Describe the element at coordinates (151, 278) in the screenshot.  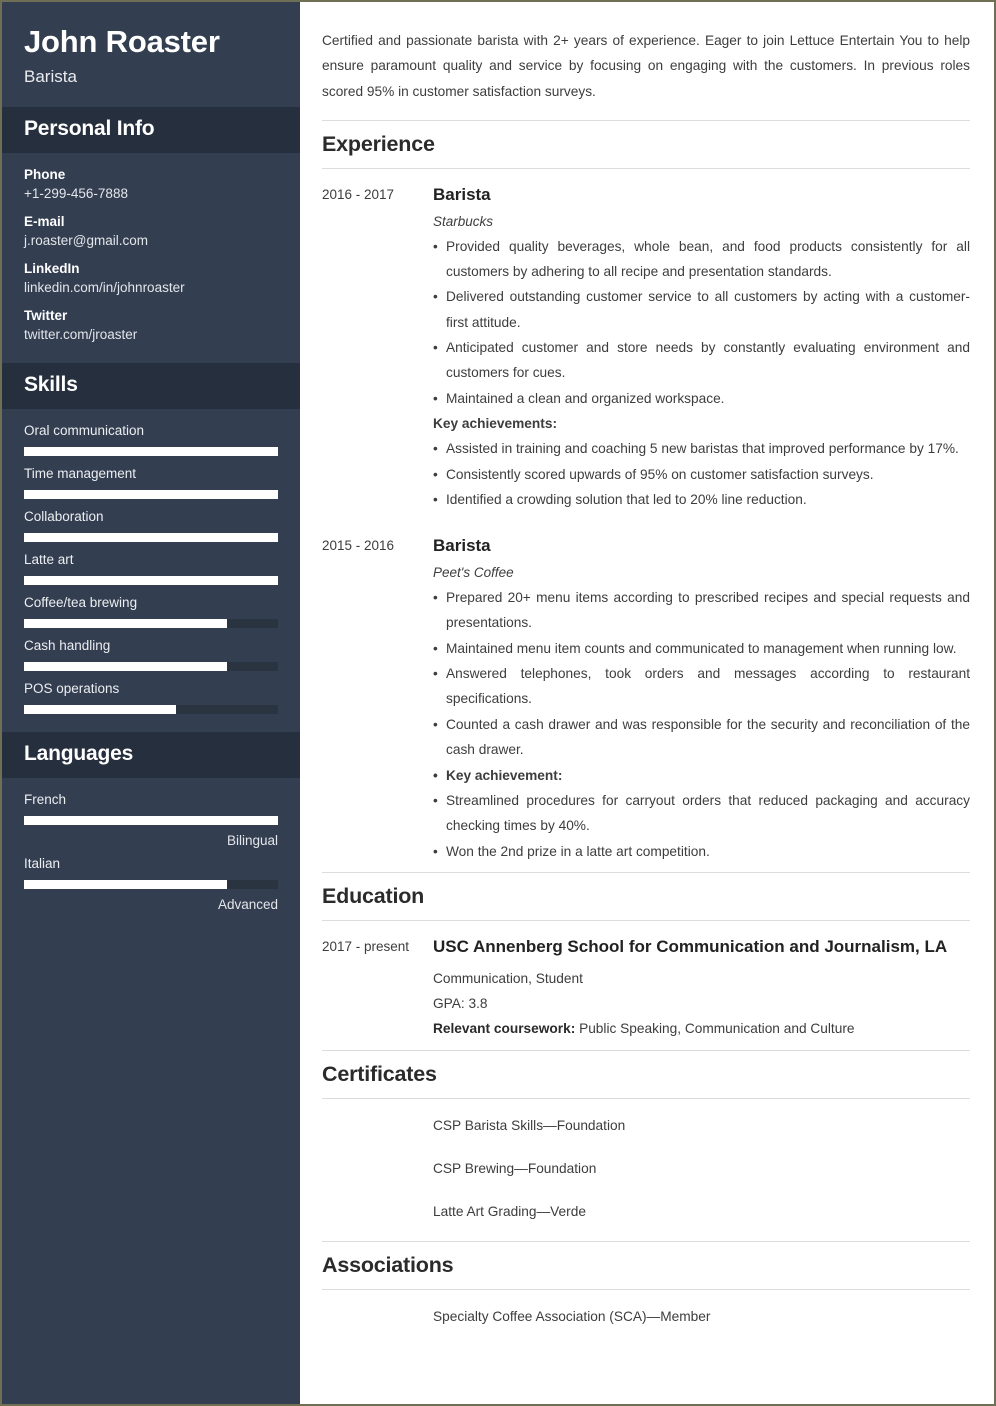
I see `contact-item-linkedin: LinkedIn linkedin.com/in/johnroaster` at that location.